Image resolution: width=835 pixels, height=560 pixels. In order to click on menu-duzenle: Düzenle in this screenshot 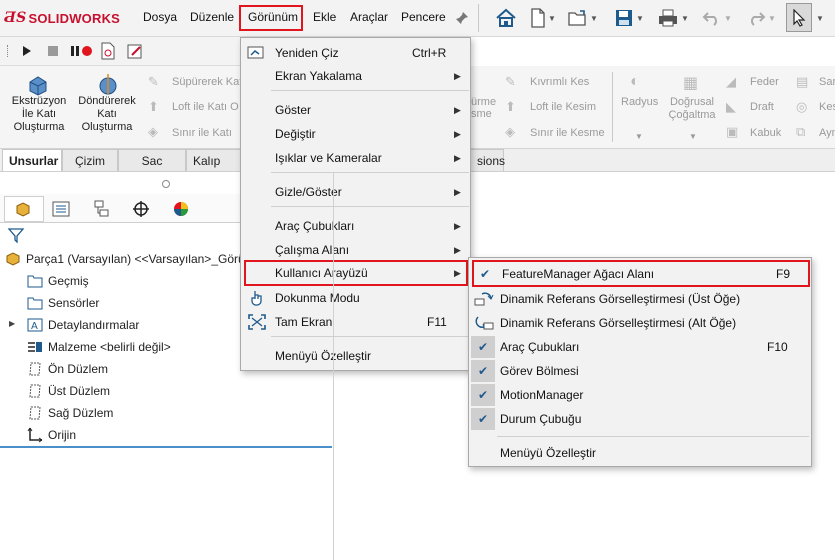, I will do `click(212, 17)`.